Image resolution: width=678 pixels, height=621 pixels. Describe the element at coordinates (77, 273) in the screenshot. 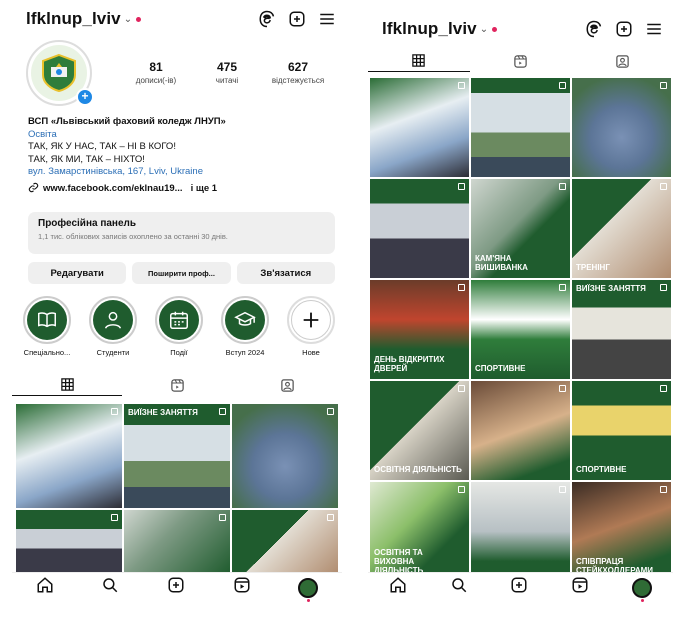

I see `edit-profile-button: Редагувати` at that location.